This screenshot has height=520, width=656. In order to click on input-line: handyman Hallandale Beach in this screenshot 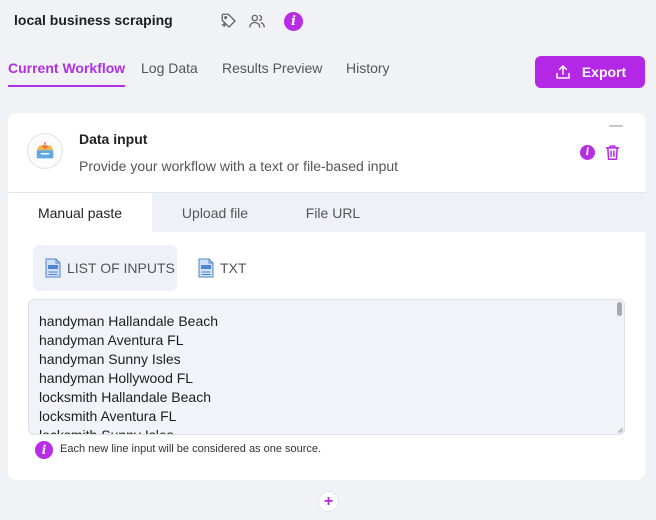, I will do `click(129, 321)`.